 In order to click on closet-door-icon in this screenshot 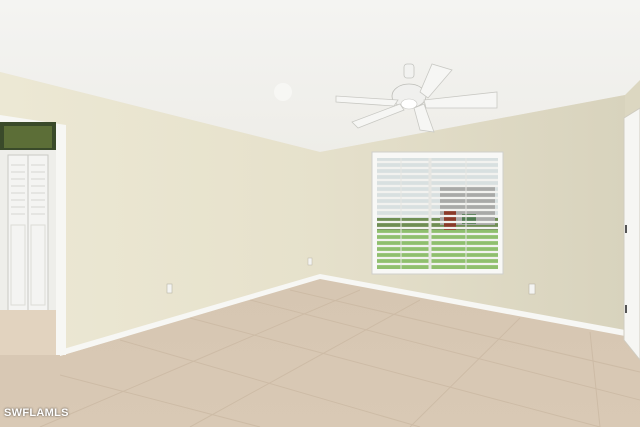, I will do `click(28, 235)`.